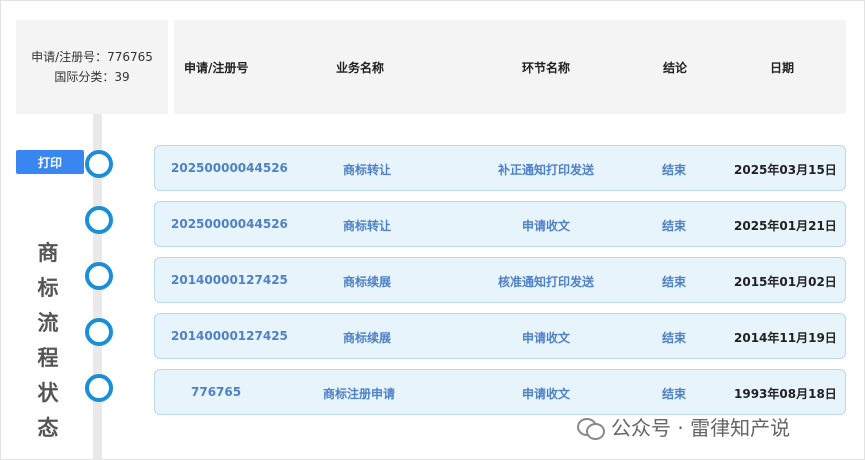 The height and width of the screenshot is (460, 865). I want to click on cell-business: 商标注册申请, so click(359, 394).